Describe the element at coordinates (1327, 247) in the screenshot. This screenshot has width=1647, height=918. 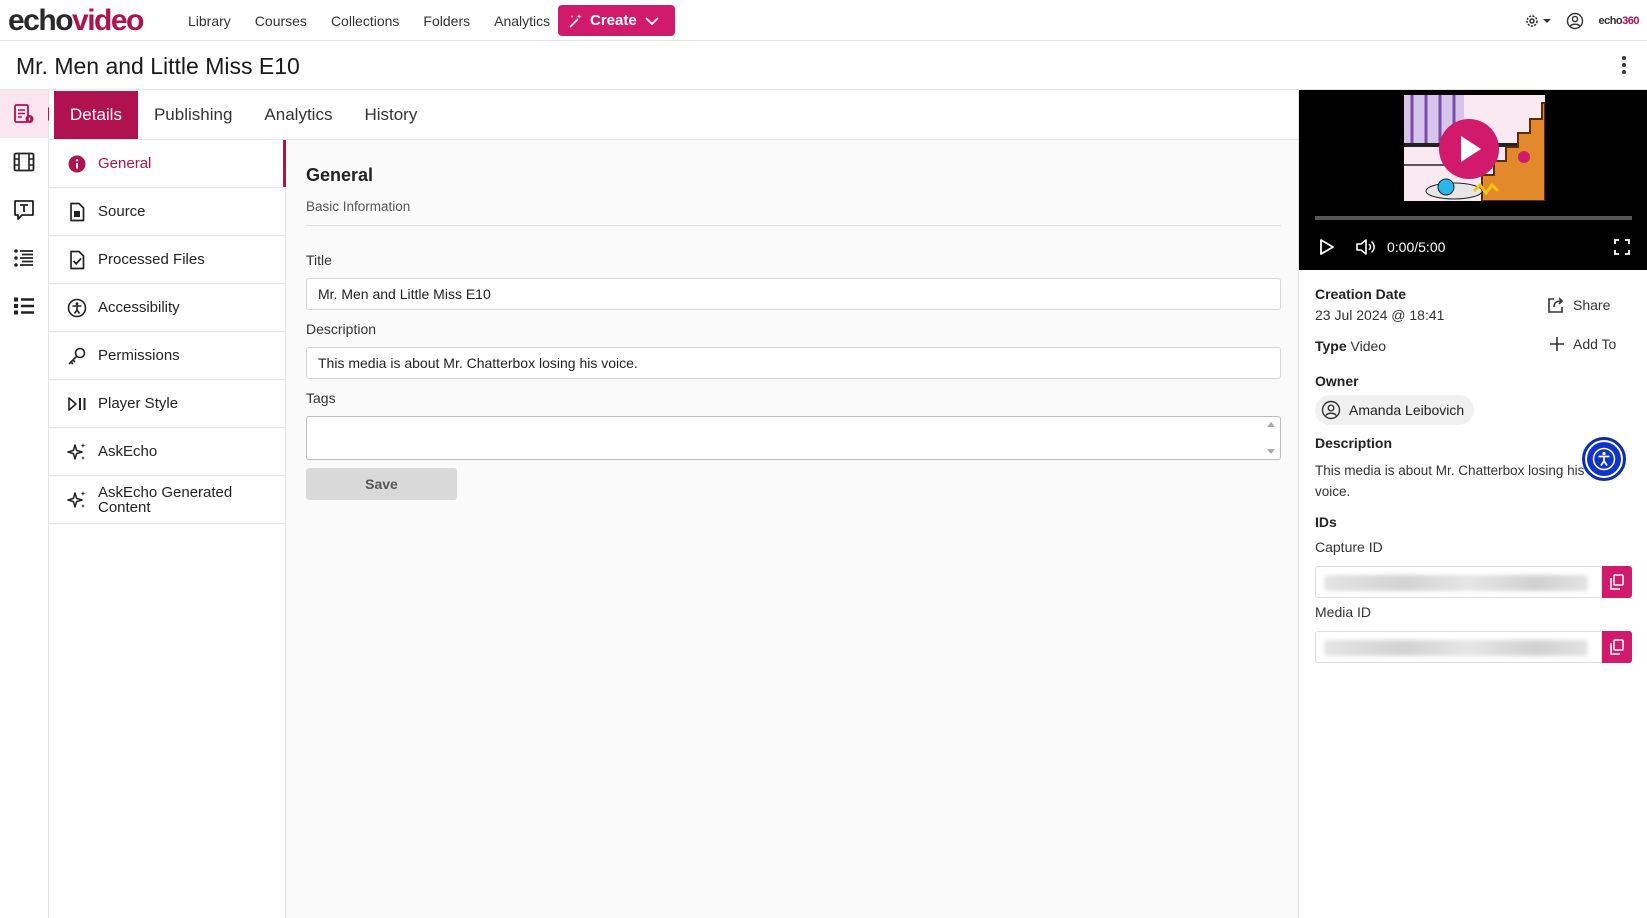
I see `play-icon` at that location.